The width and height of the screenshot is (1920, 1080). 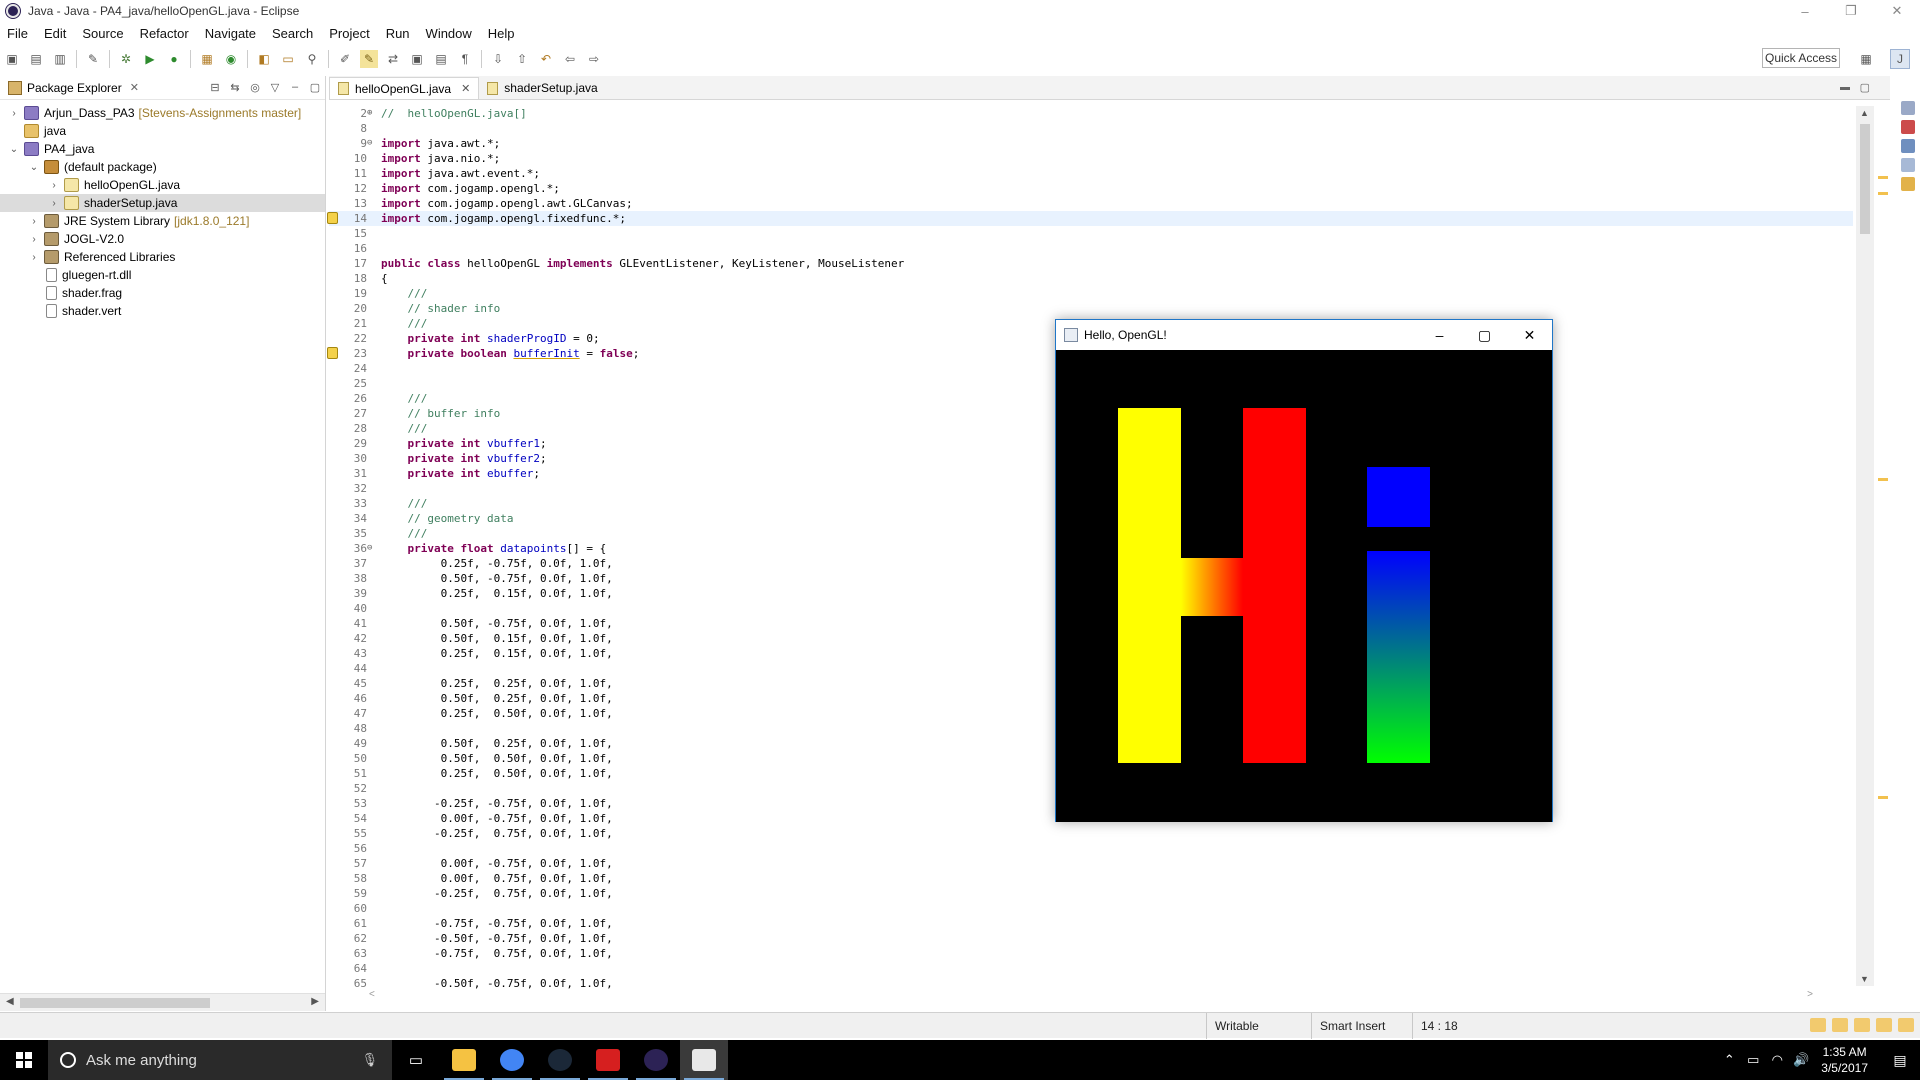 I want to click on tree-item: java, so click(x=162, y=131).